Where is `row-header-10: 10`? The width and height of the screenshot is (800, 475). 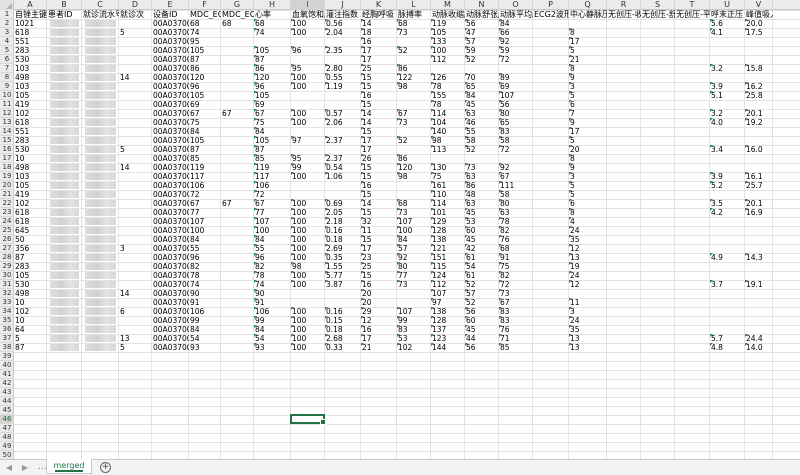 row-header-10: 10 is located at coordinates (7, 95).